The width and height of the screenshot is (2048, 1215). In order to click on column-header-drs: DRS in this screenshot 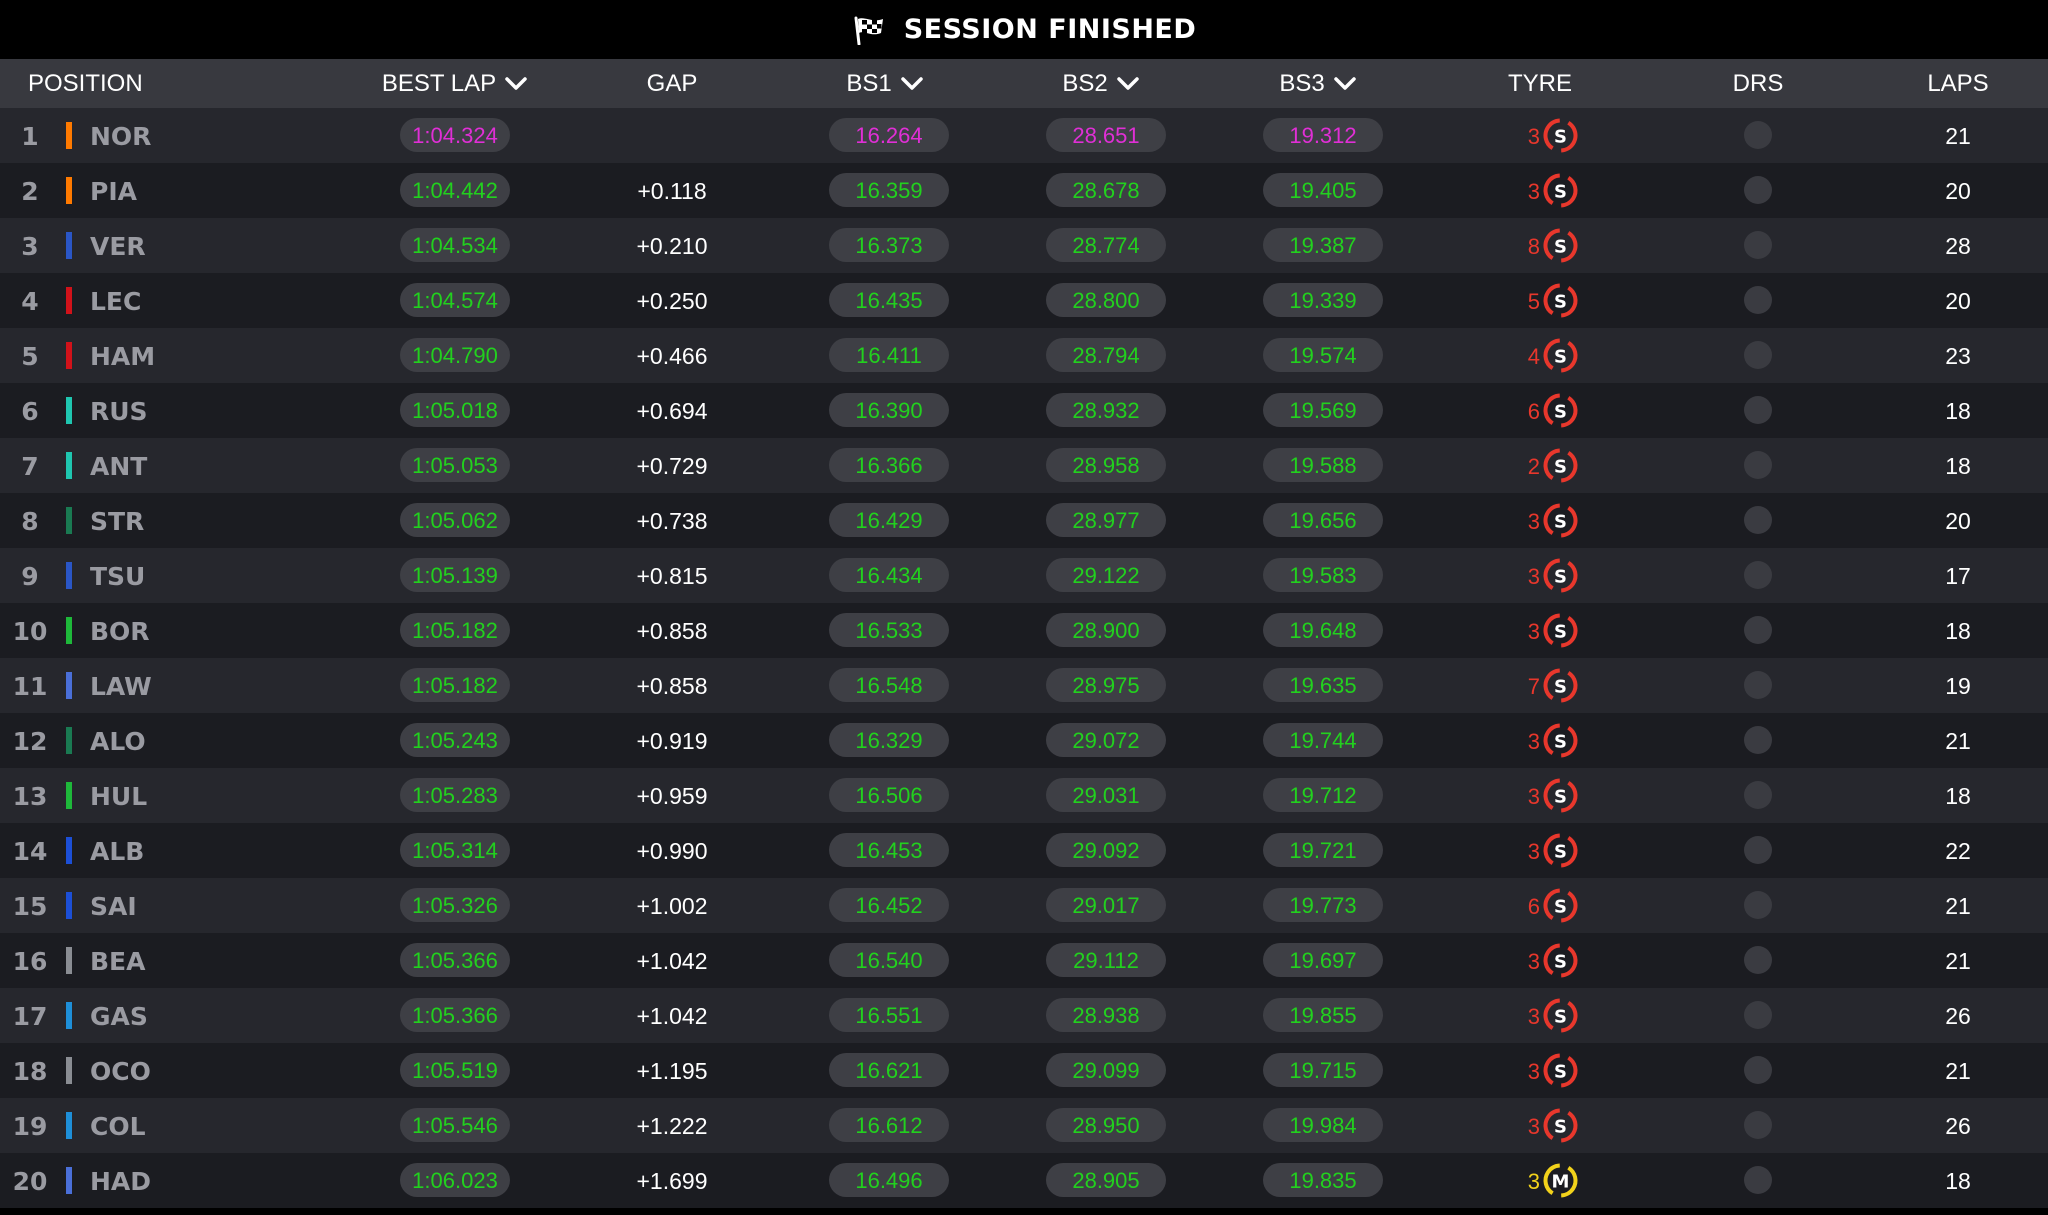, I will do `click(1758, 83)`.